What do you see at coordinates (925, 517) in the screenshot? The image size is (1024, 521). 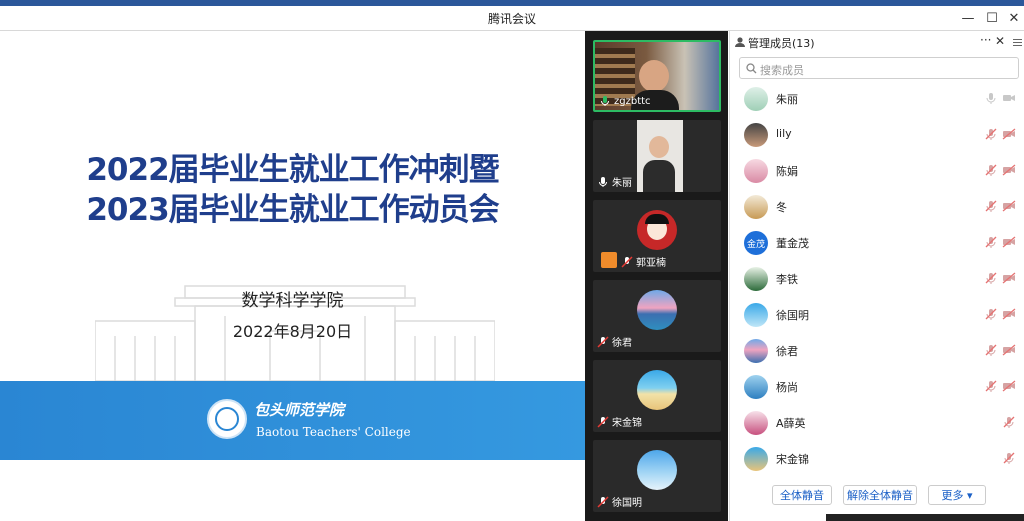 I see `bottom-preview` at bounding box center [925, 517].